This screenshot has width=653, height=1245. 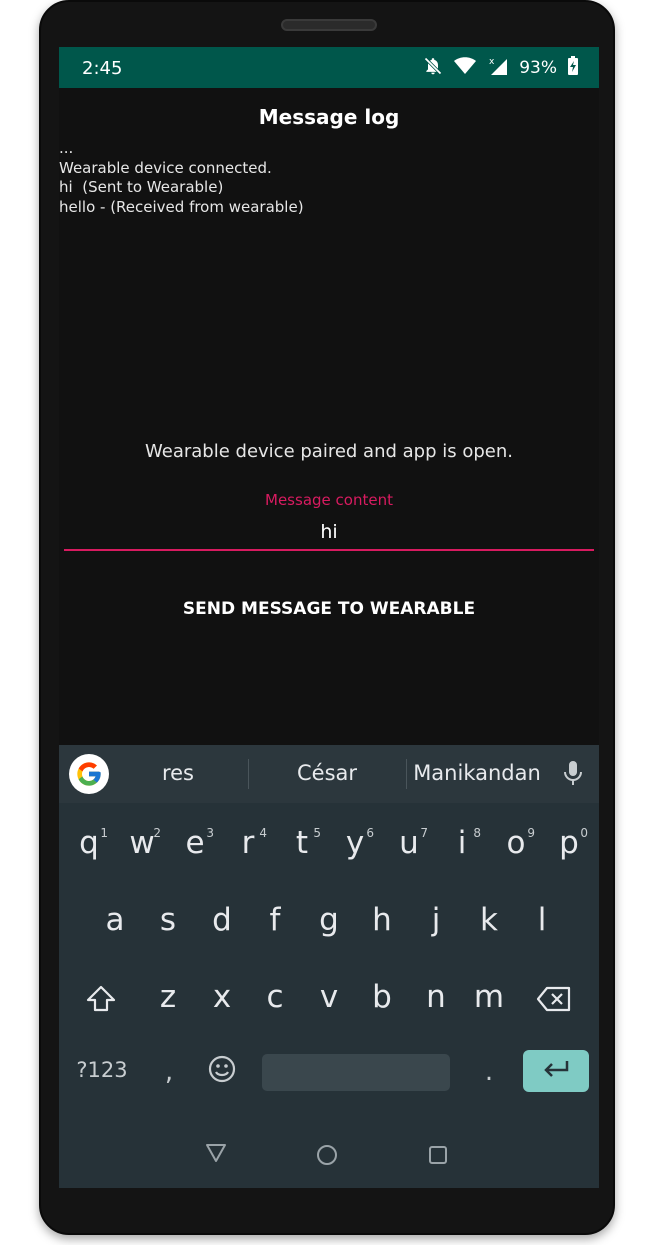 What do you see at coordinates (317, 833) in the screenshot?
I see `key-hint: 5` at bounding box center [317, 833].